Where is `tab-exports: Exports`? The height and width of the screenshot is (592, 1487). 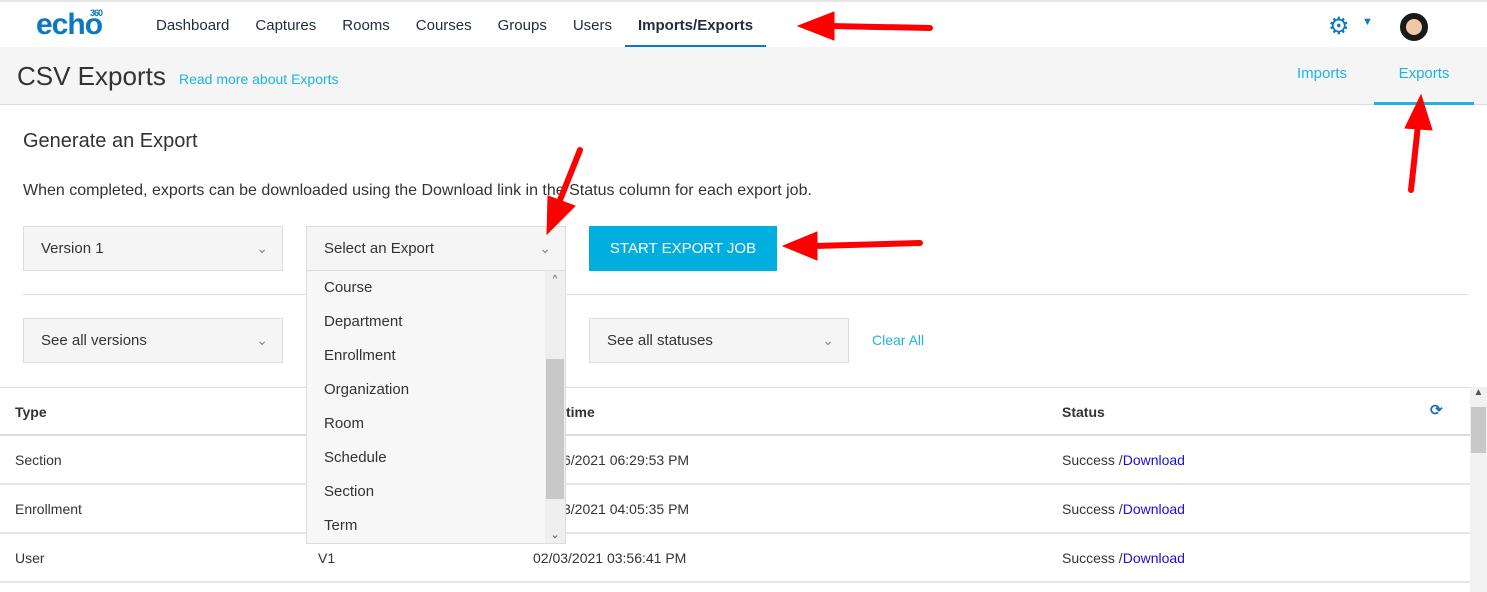
tab-exports: Exports is located at coordinates (1424, 85).